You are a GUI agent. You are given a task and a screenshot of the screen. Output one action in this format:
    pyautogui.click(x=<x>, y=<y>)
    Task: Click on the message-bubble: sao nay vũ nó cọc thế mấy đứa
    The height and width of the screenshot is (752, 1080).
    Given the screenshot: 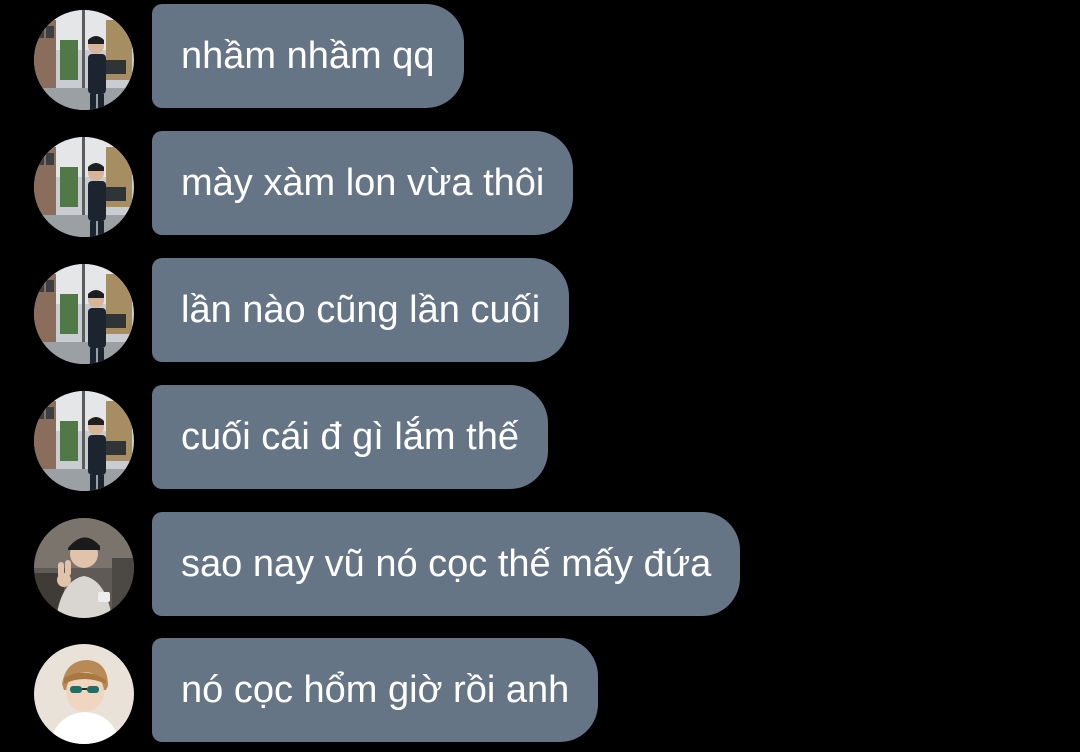 What is the action you would take?
    pyautogui.click(x=446, y=564)
    